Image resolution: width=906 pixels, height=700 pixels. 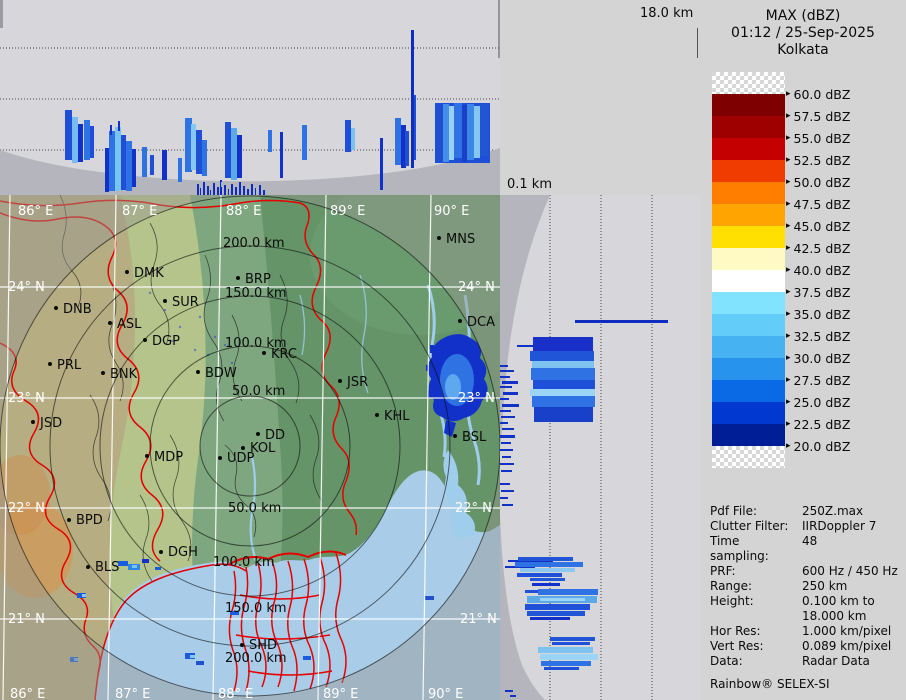 I want to click on legend-label: 32.5 dBZ, so click(x=822, y=336).